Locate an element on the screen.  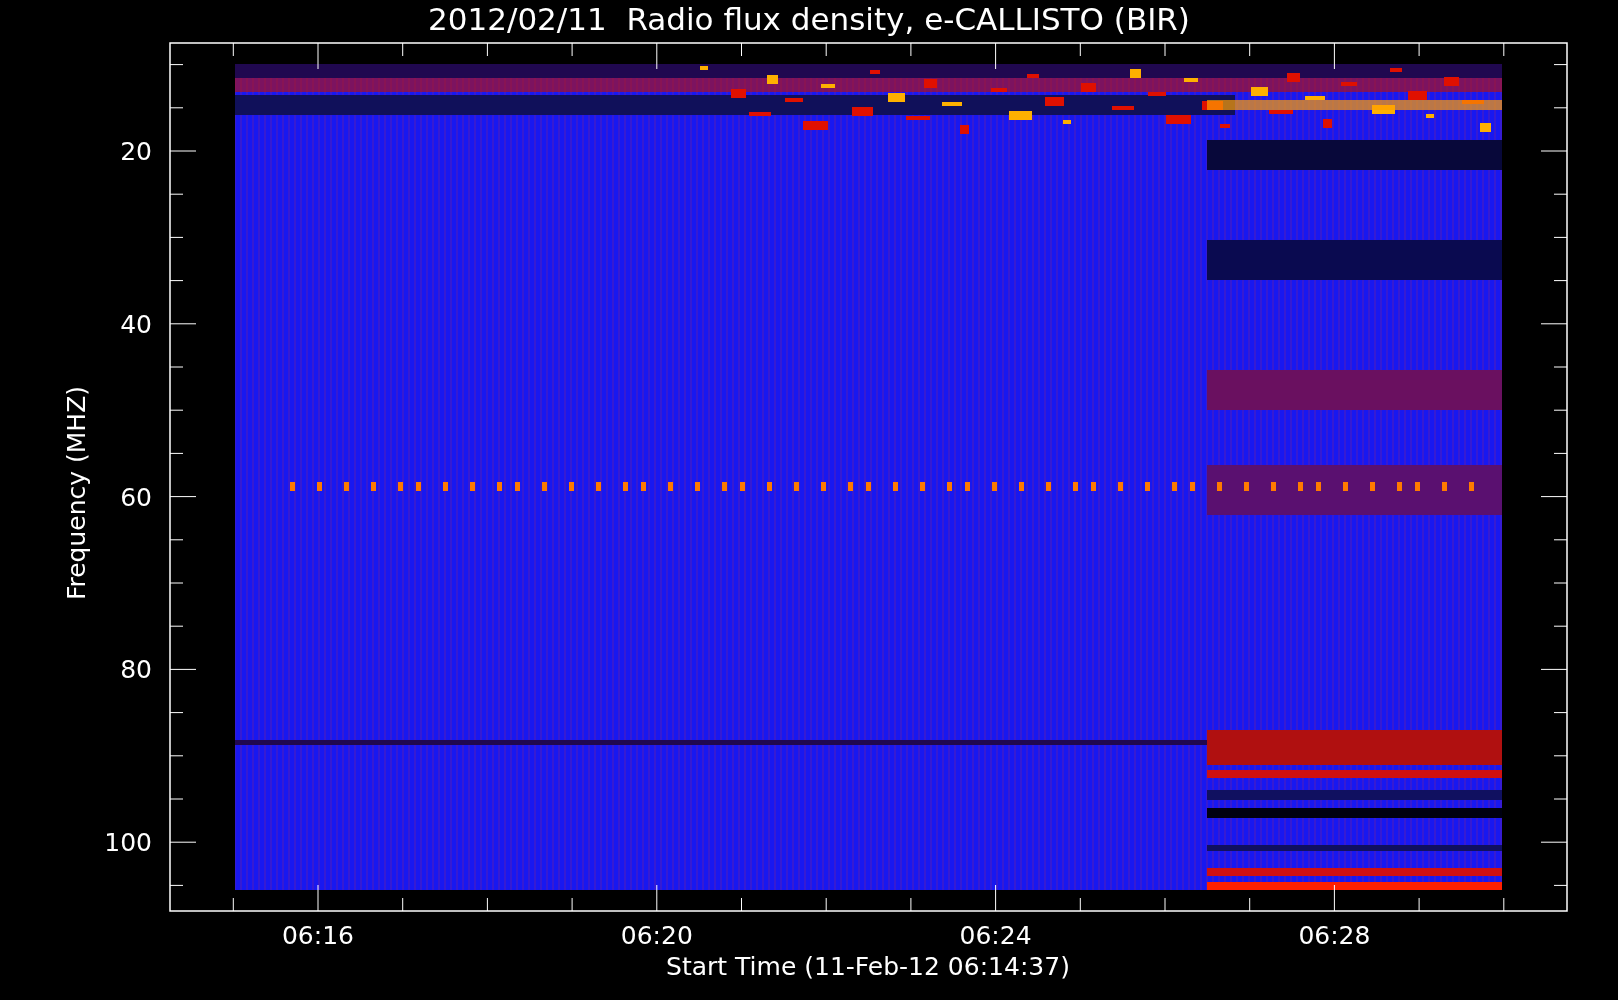
y-axis-label: Frequency (MHZ) is located at coordinates (76, 493).